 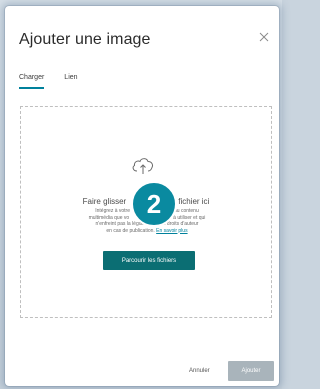 What do you see at coordinates (199, 371) in the screenshot?
I see `cancel-button: Annuler` at bounding box center [199, 371].